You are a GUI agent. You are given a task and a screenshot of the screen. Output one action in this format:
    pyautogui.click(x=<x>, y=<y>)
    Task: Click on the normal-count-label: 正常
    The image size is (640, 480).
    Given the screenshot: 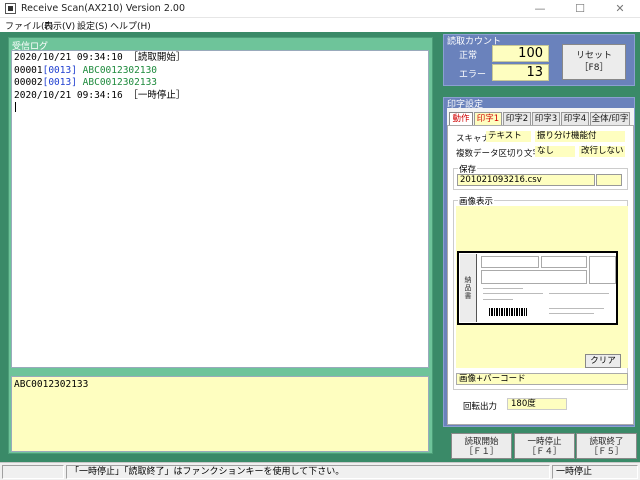 What is the action you would take?
    pyautogui.click(x=468, y=56)
    